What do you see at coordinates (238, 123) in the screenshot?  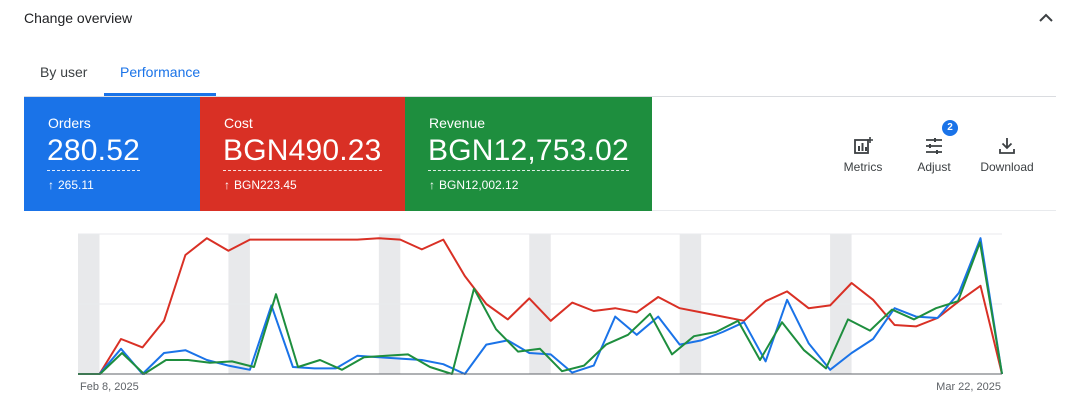 I see `cost-label: Cost` at bounding box center [238, 123].